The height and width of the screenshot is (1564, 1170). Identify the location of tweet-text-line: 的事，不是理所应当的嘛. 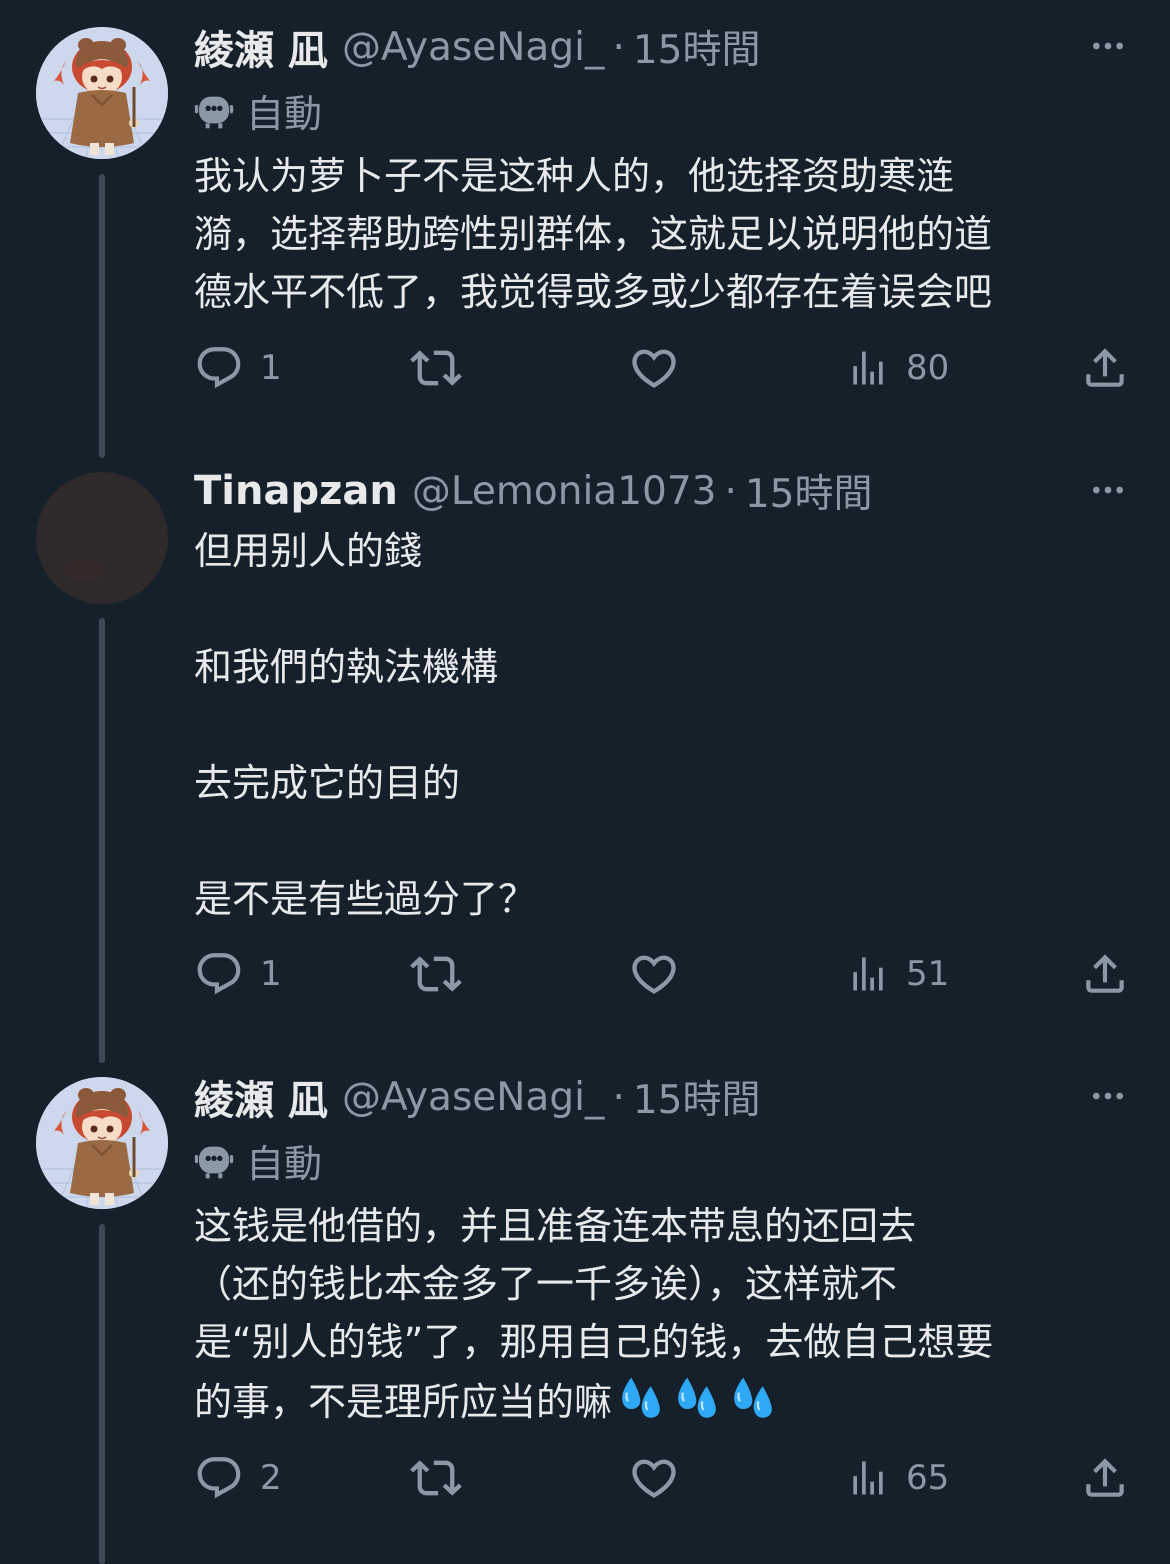
(403, 1402).